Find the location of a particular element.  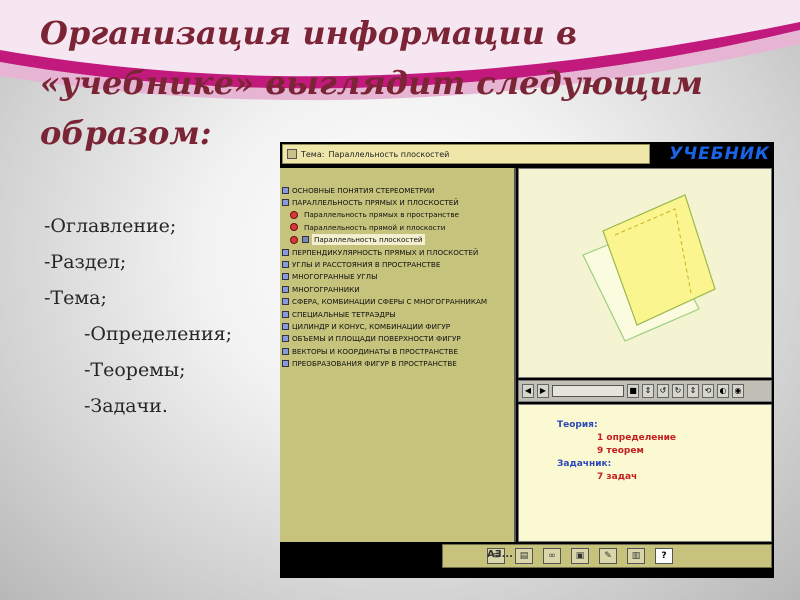

toc-subitem-selected: Параллельность плоскостей is located at coordinates (397, 240).